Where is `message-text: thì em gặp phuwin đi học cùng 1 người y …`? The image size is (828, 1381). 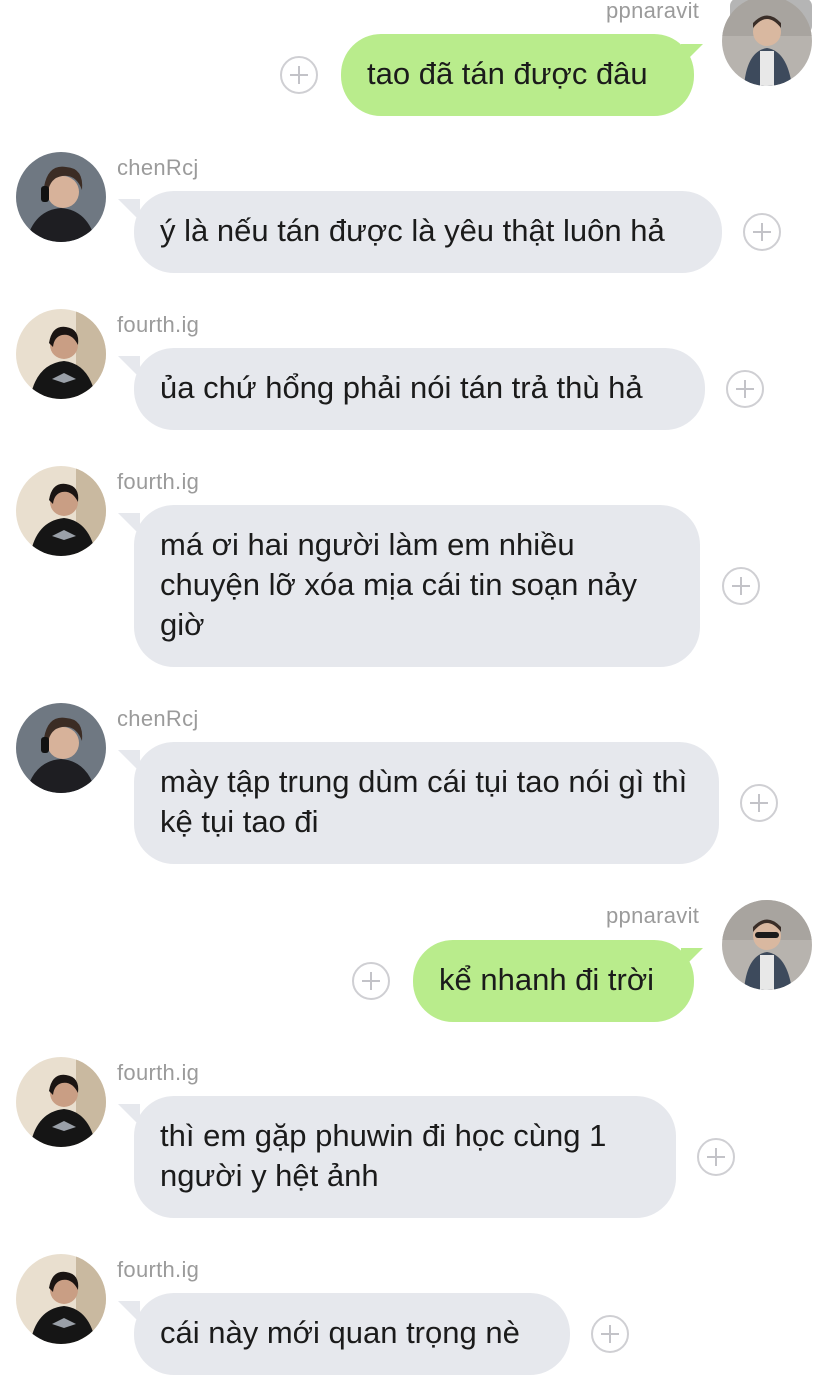
message-text: thì em gặp phuwin đi học cùng 1 người y … is located at coordinates (383, 1155).